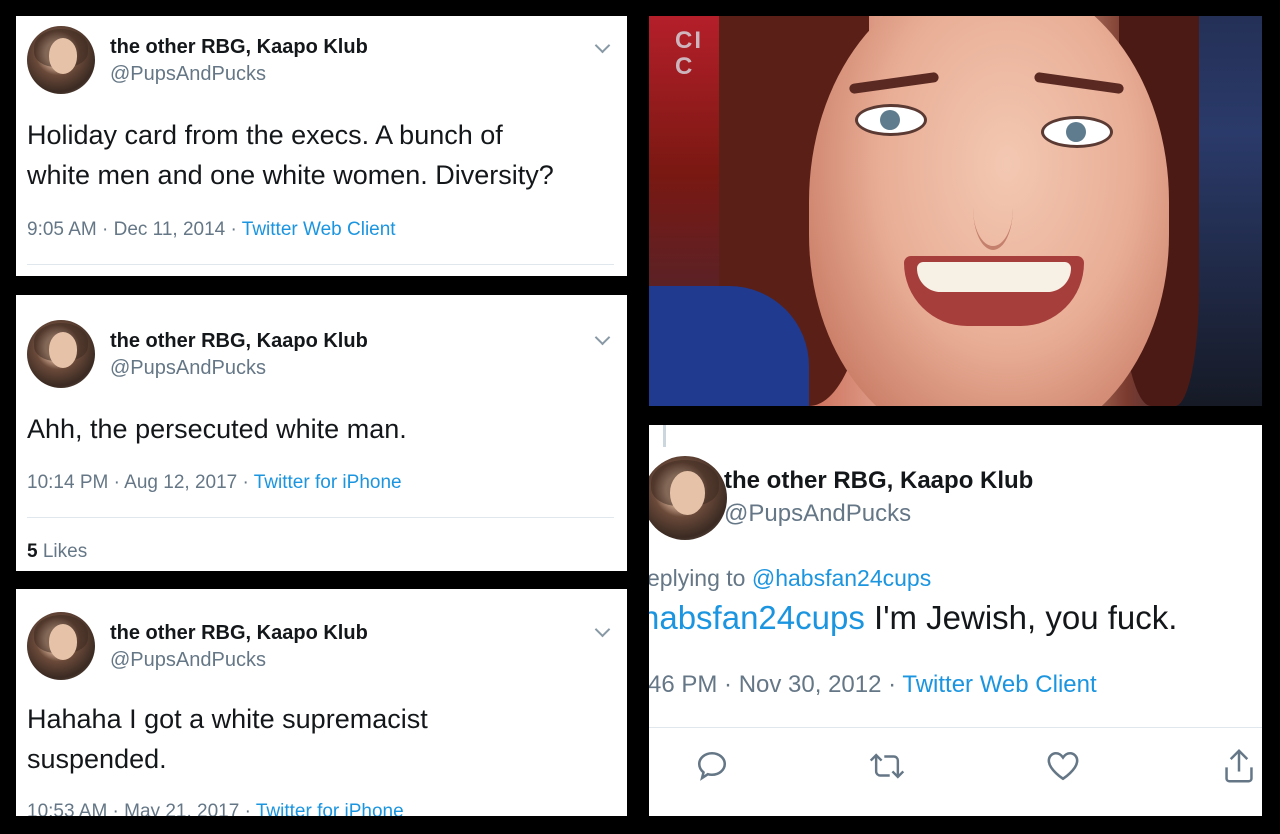  What do you see at coordinates (97, 759) in the screenshot?
I see `tweet-text-line: suspended.` at bounding box center [97, 759].